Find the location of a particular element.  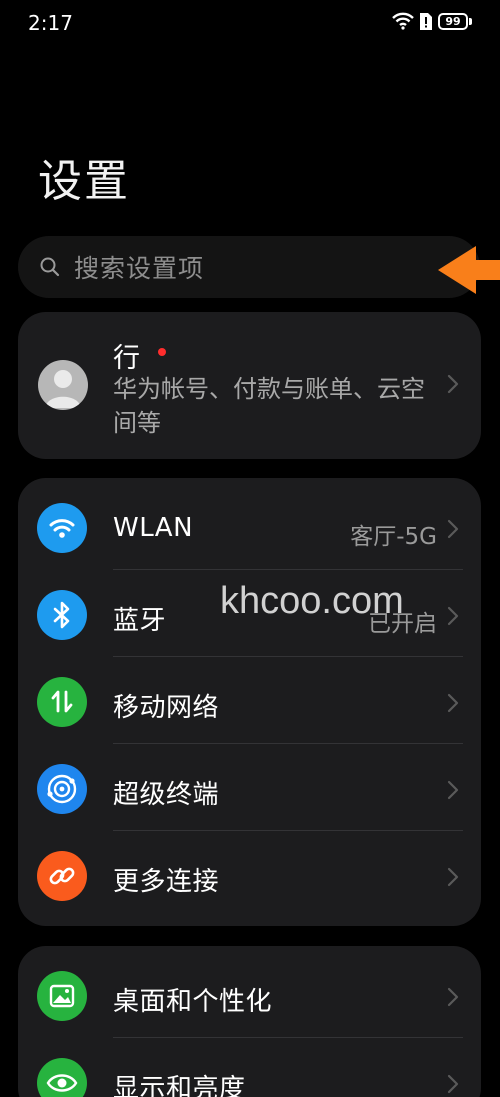

account-card: 行 华为帐号、付款与账单、云空间等 is located at coordinates (249, 385).